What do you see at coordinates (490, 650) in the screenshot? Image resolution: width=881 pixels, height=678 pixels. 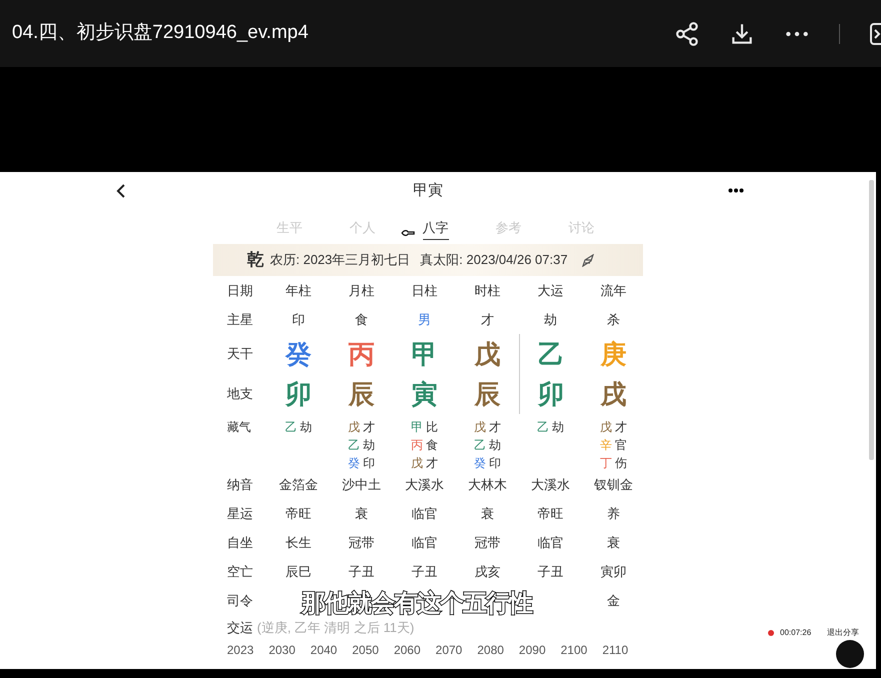 I see `year-label: 2080` at bounding box center [490, 650].